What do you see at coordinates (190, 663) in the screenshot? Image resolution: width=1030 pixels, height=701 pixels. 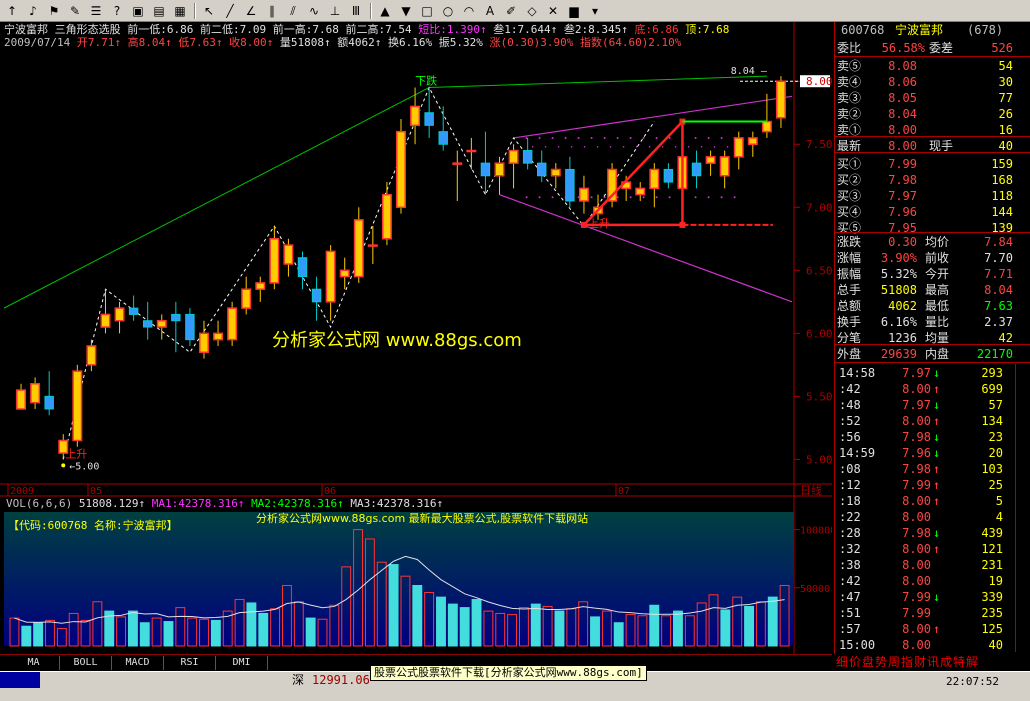 I see `tab-rsi: RSI` at bounding box center [190, 663].